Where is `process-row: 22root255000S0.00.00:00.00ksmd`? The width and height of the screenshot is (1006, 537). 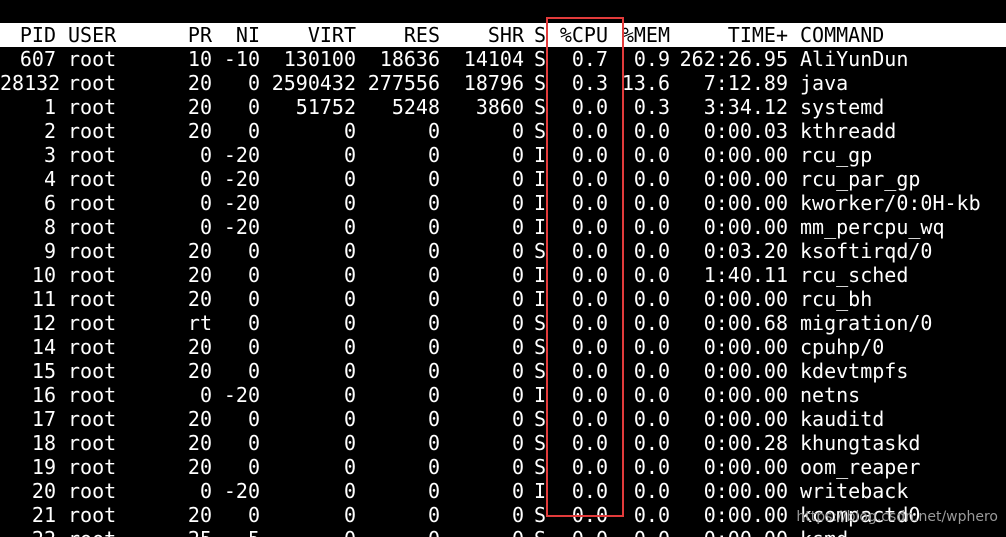 process-row: 22root255000S0.00.00:00.00ksmd is located at coordinates (503, 532).